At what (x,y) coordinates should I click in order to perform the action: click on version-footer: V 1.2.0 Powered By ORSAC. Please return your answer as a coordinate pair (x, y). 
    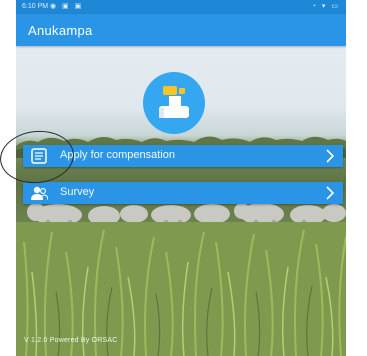
    Looking at the image, I should click on (71, 340).